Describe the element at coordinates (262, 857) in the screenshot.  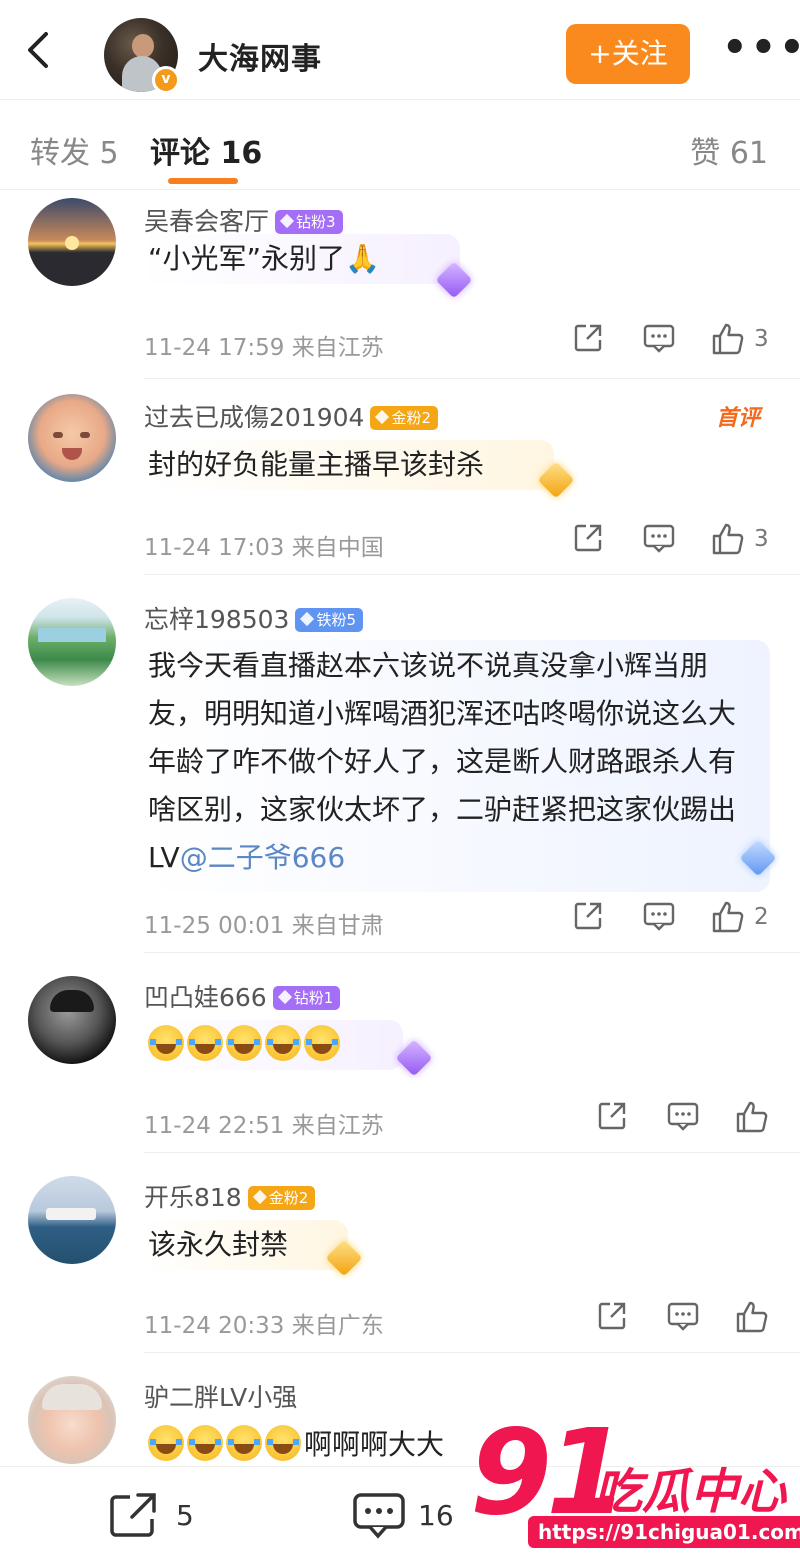
I see `mention-link: @二子爷666` at that location.